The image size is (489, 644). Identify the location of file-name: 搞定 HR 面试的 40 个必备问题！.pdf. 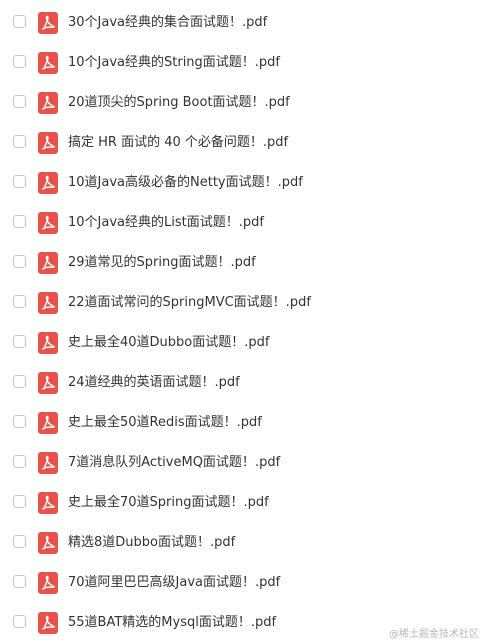
(178, 142).